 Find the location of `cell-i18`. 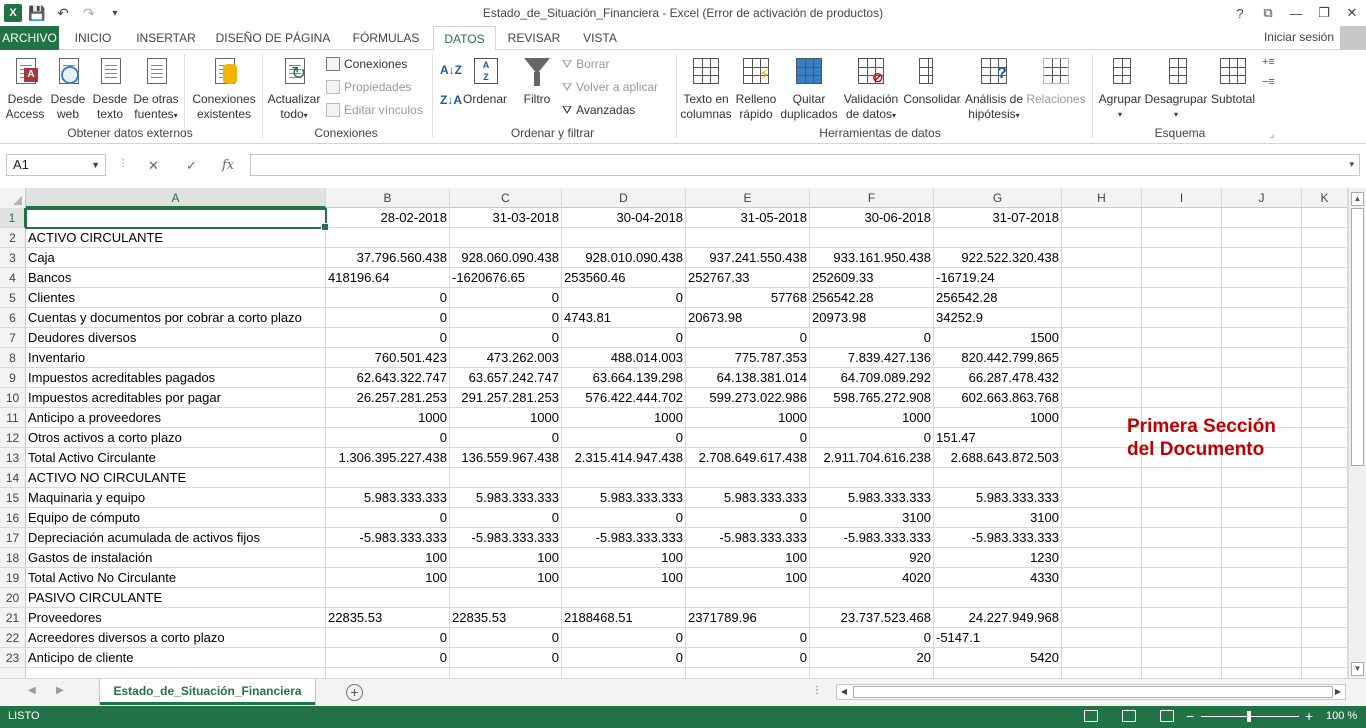

cell-i18 is located at coordinates (1182, 558).